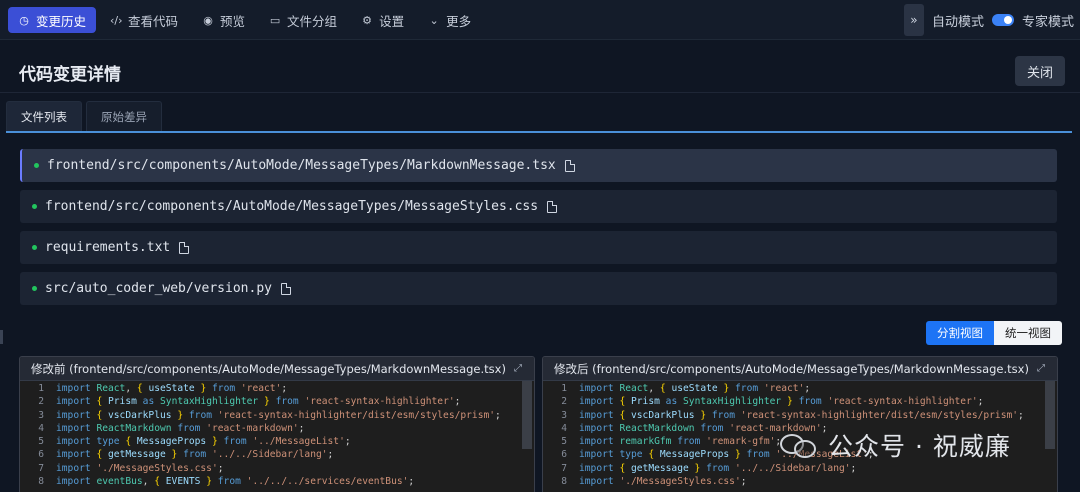 Image resolution: width=1080 pixels, height=492 pixels. What do you see at coordinates (44, 116) in the screenshot?
I see `tab-file-list: 文件列表` at bounding box center [44, 116].